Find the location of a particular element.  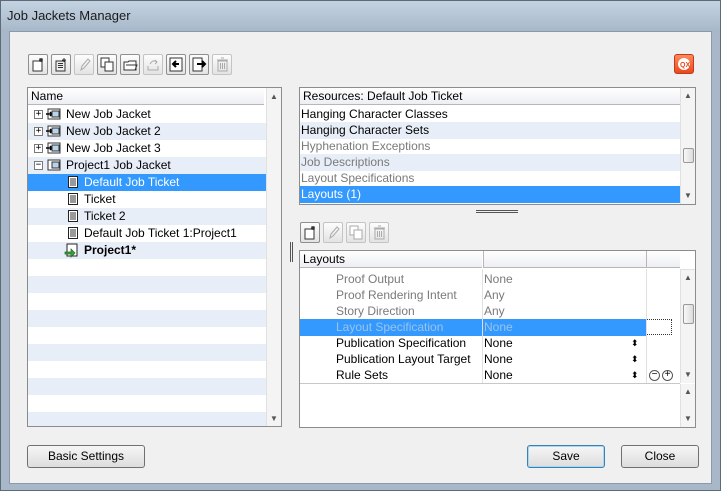

layout-row: Rule Sets None ⬍ − + is located at coordinates (490, 375).